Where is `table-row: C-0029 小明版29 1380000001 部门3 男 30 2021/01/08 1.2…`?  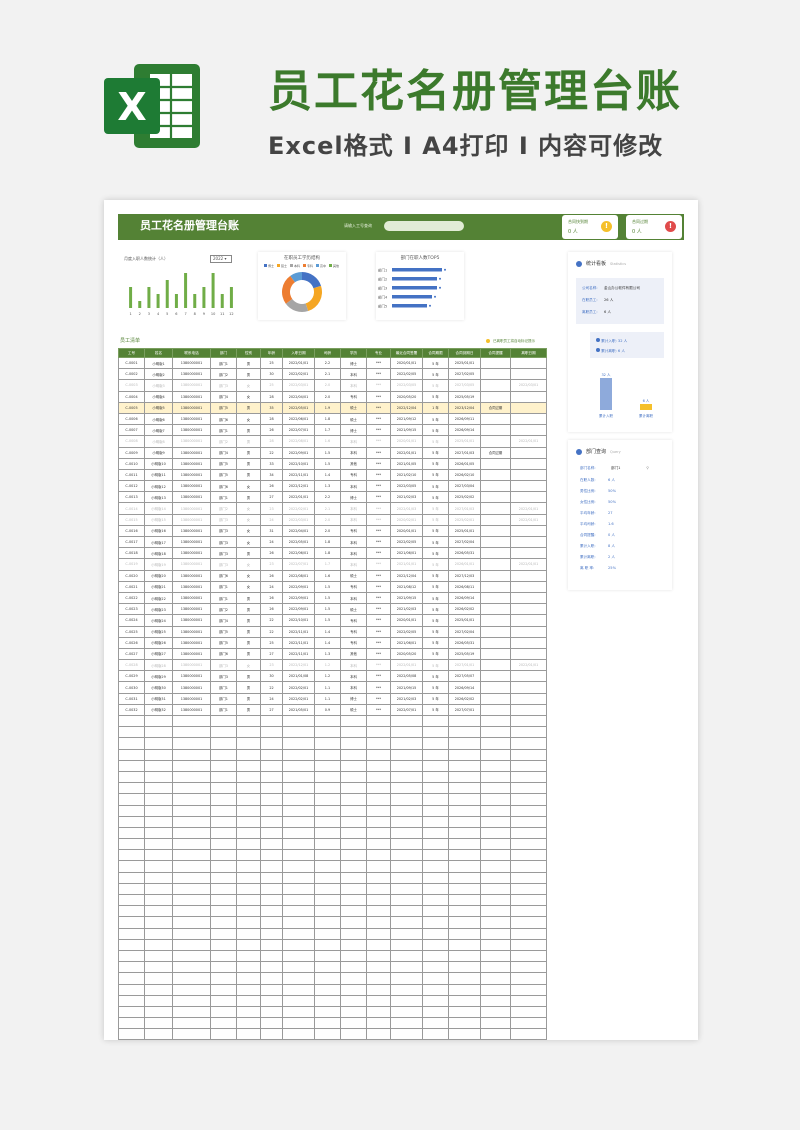 table-row: C-0029 小明版29 1380000001 部门3 男 30 2021/01/08 1.2… is located at coordinates (332, 676).